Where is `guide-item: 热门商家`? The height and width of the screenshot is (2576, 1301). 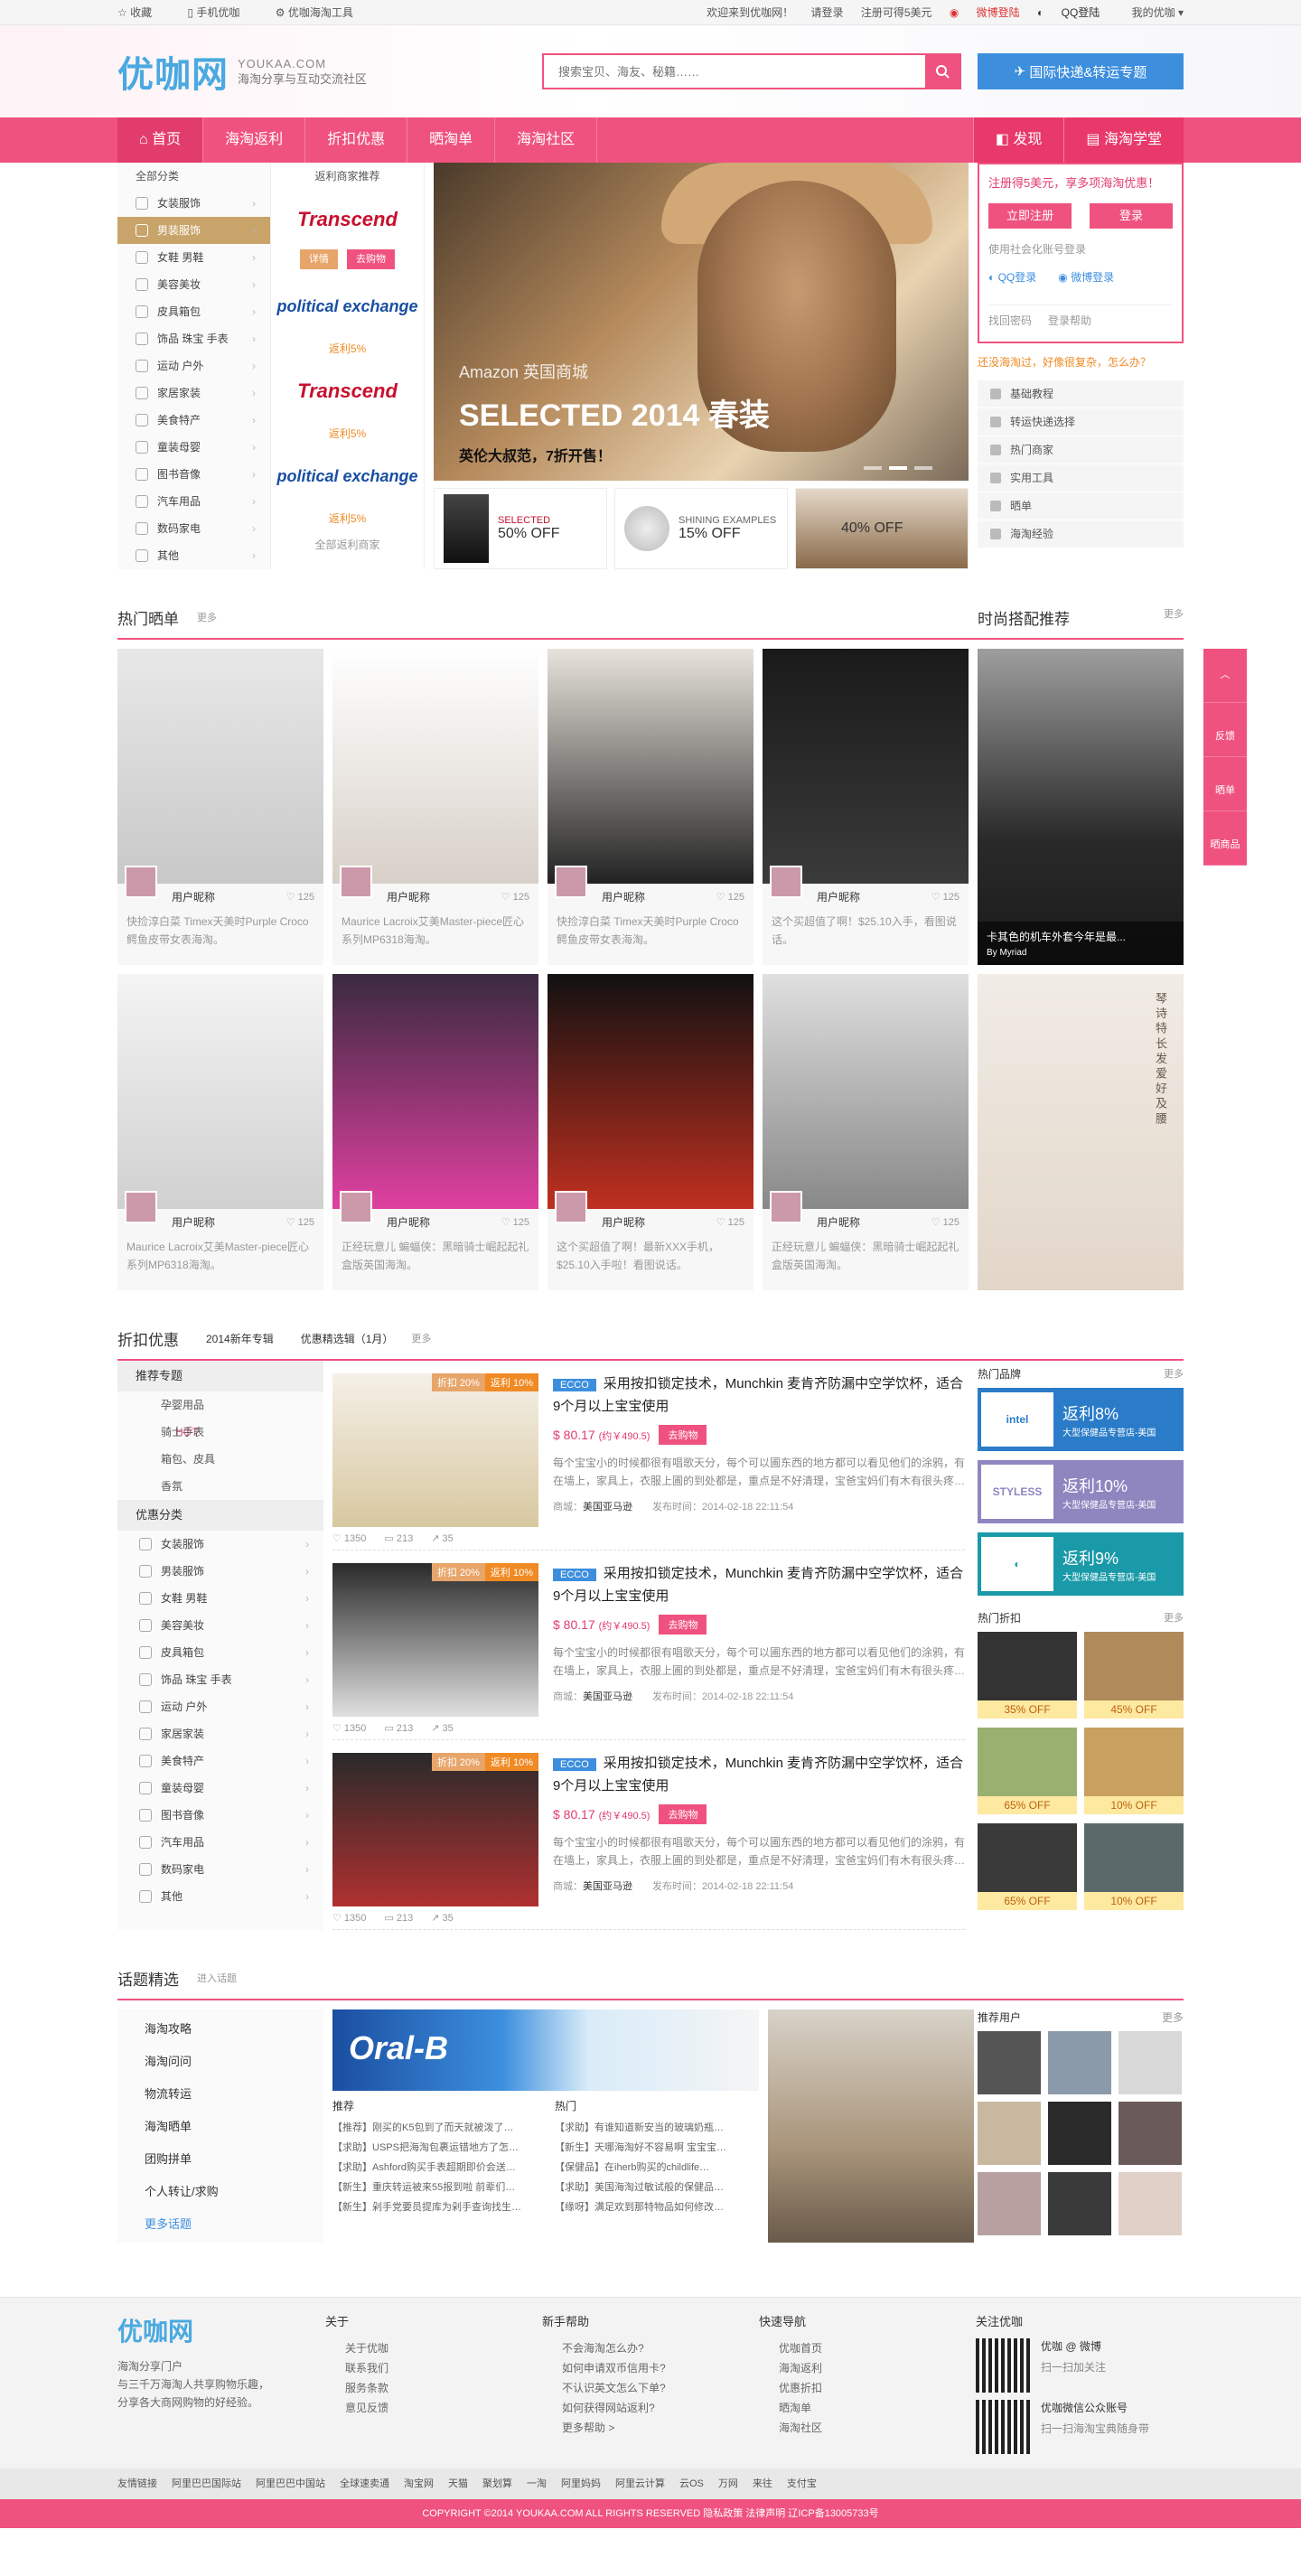
guide-item: 热门商家 is located at coordinates (1081, 450).